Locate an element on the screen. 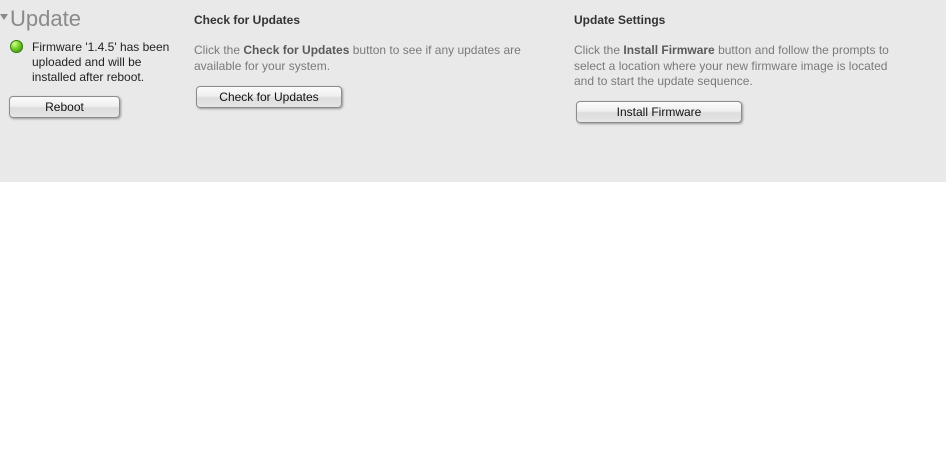 This screenshot has width=946, height=457. status-green-light-icon is located at coordinates (16, 46).